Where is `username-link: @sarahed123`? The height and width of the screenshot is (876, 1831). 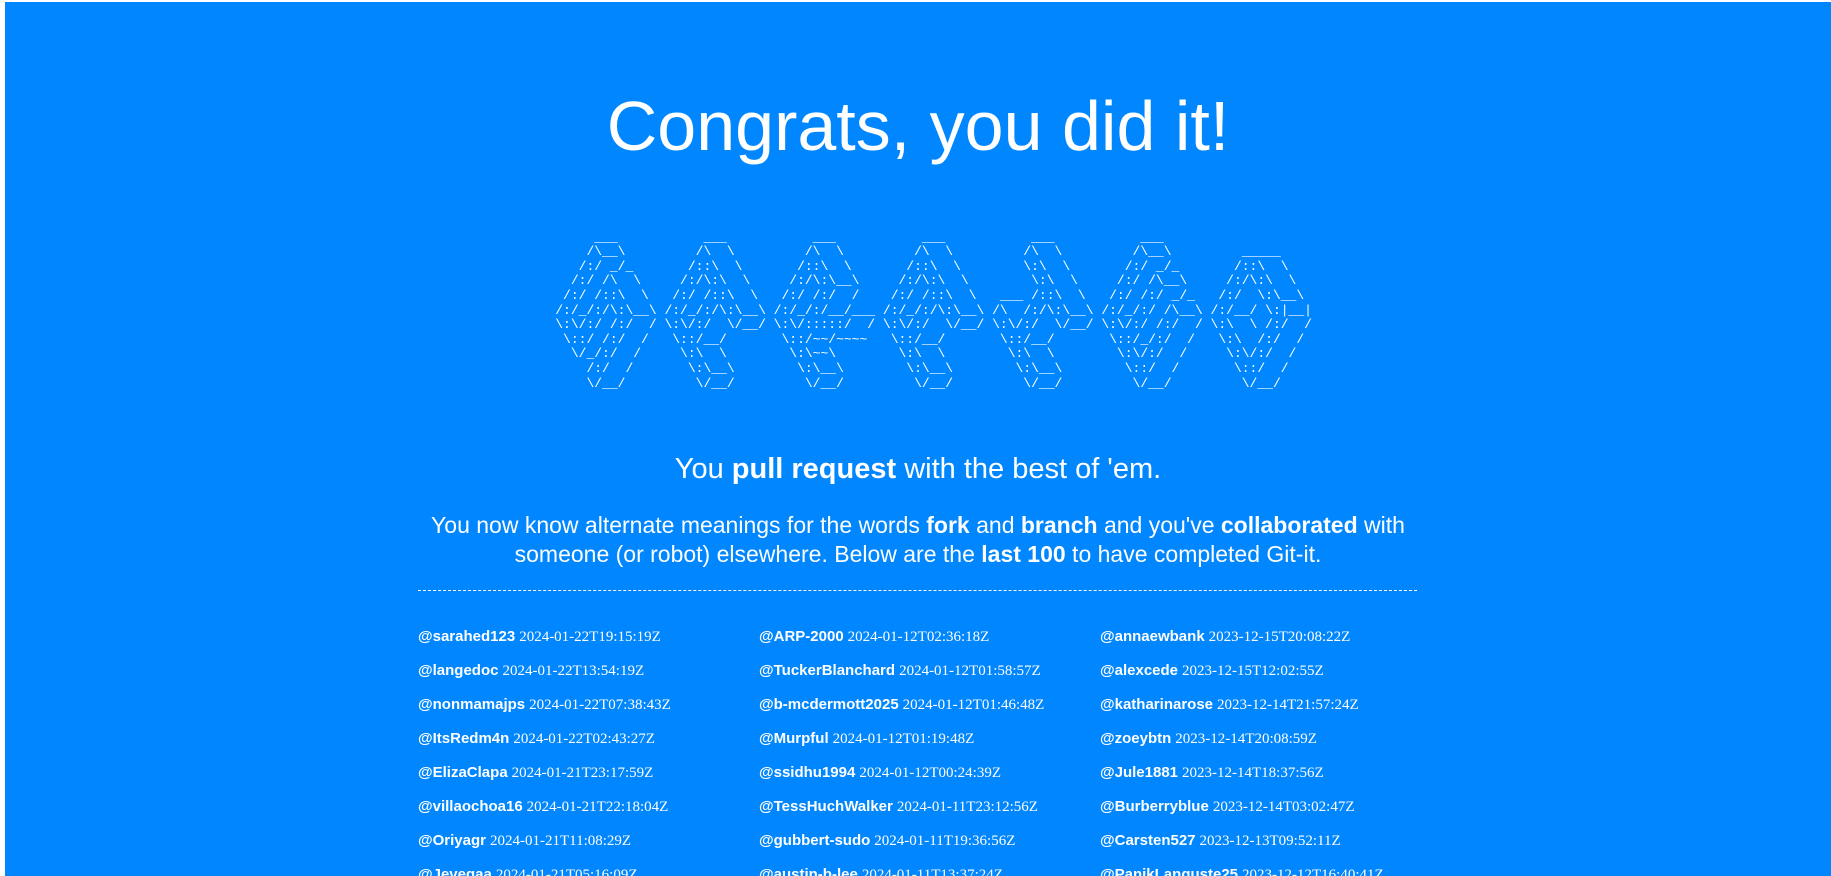
username-link: @sarahed123 is located at coordinates (466, 636).